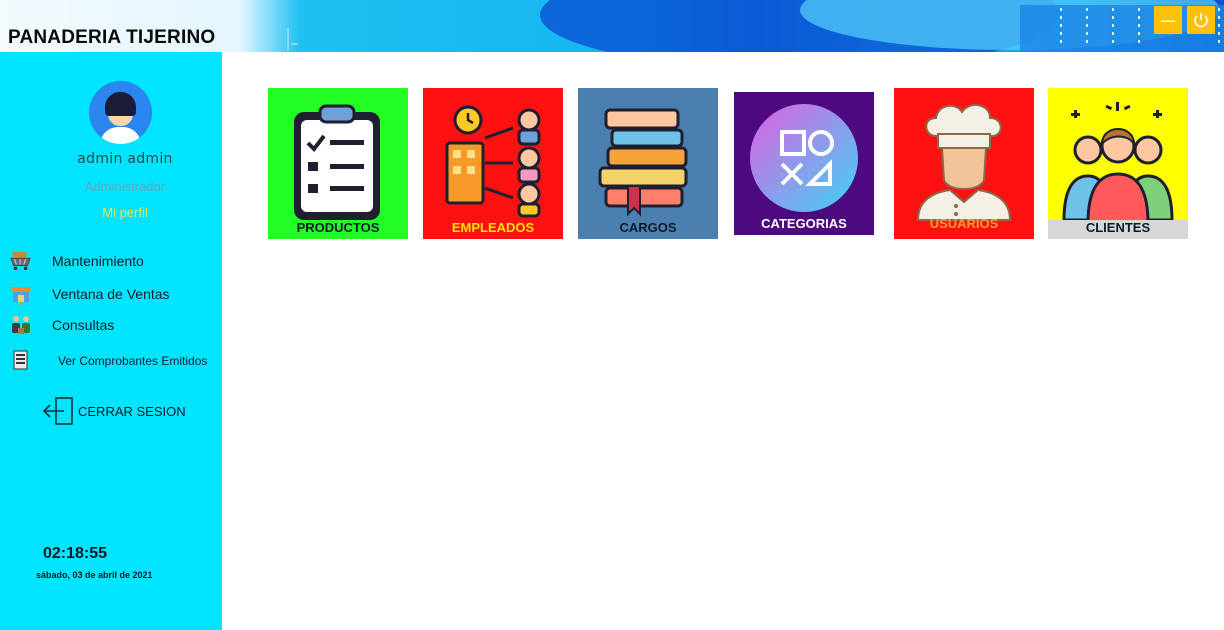 This screenshot has height=630, width=1224. I want to click on sidebar-item-label: Mantenimiento, so click(98, 261).